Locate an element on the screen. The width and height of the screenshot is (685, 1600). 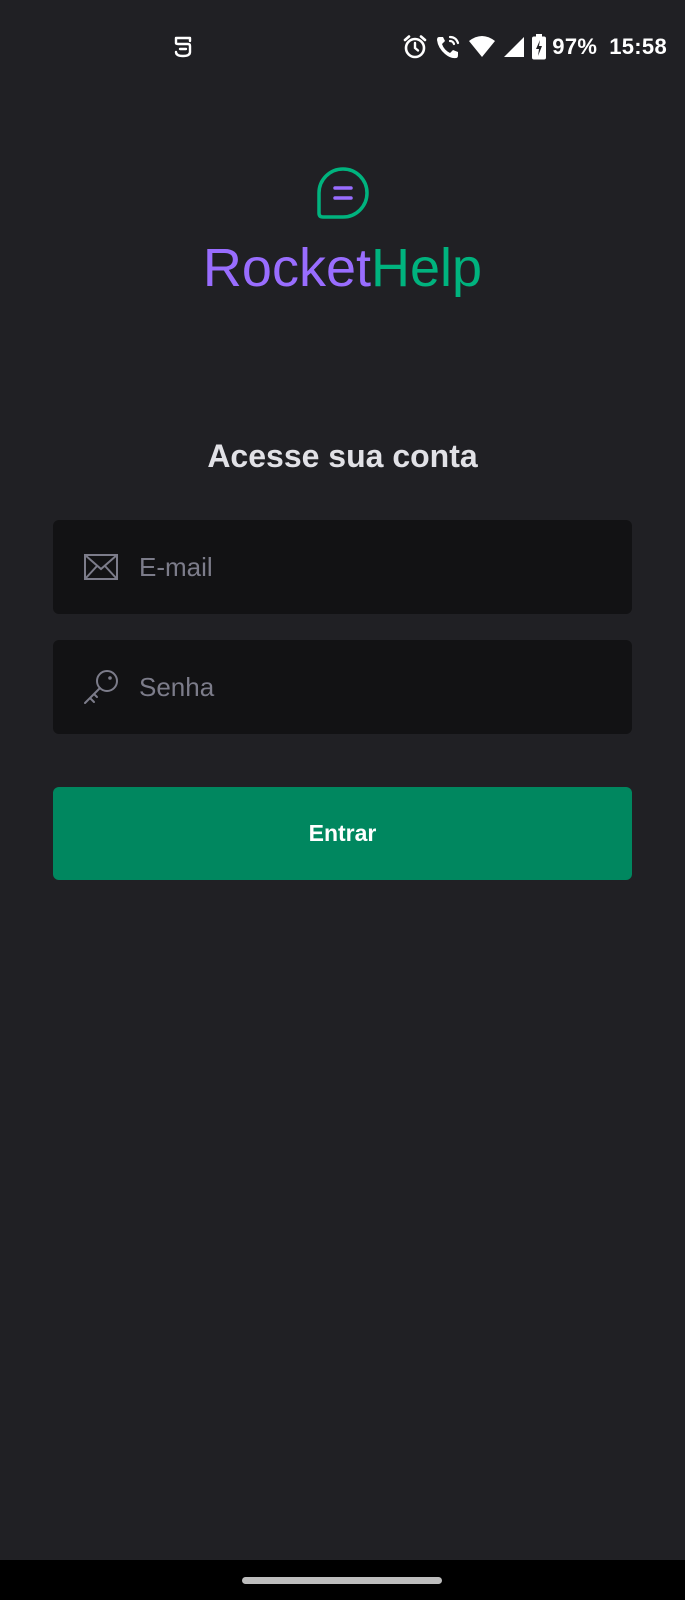
brand-name: RocketHelp is located at coordinates (342, 268).